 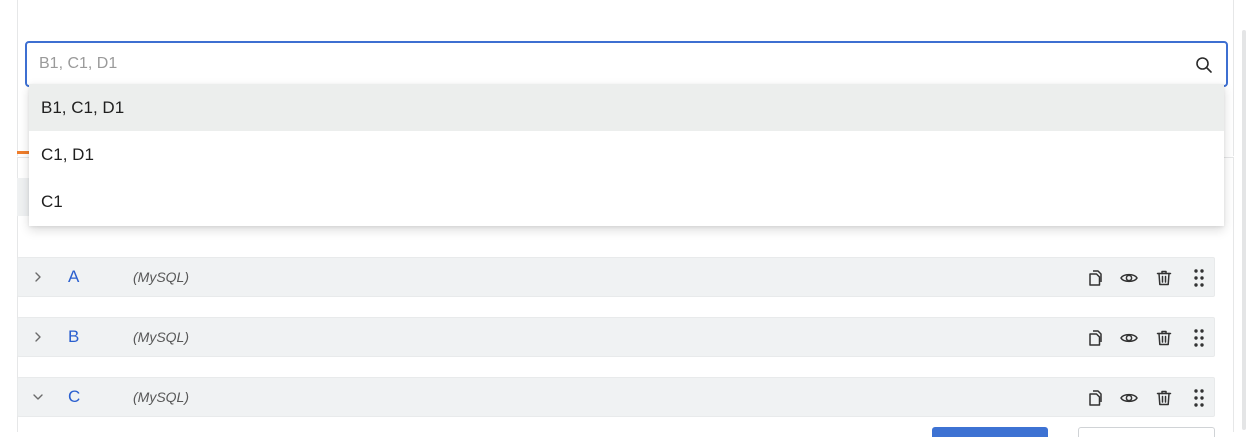 I want to click on dropdown-option: B1, C1, D1, so click(x=626, y=107).